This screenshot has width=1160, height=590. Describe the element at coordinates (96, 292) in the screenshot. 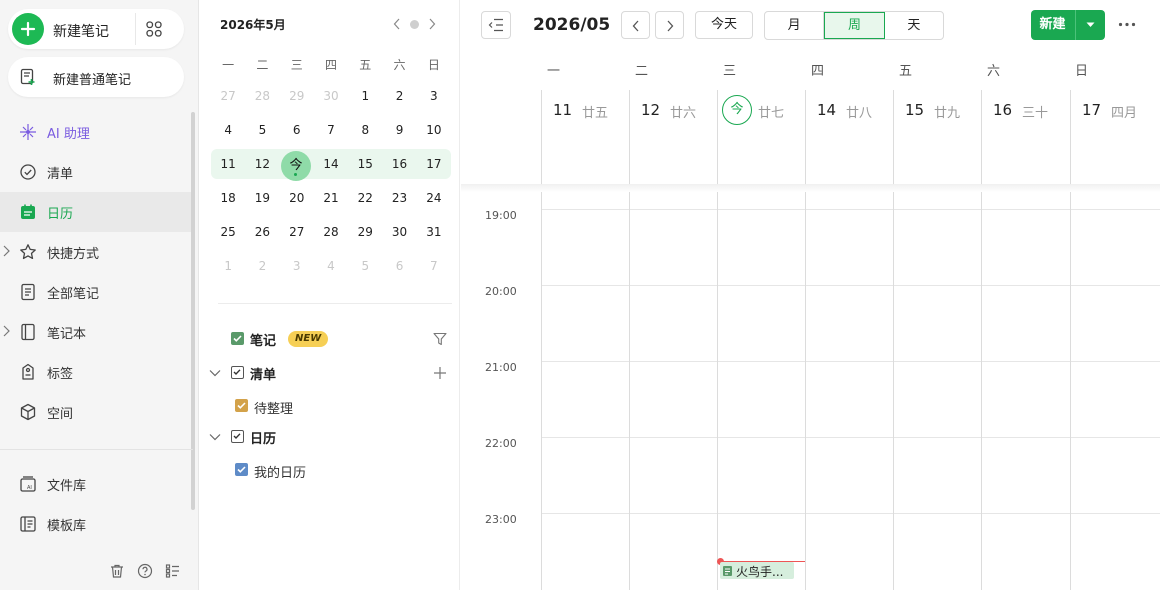

I see `sidebar-item-all-notes: 全部笔记` at that location.